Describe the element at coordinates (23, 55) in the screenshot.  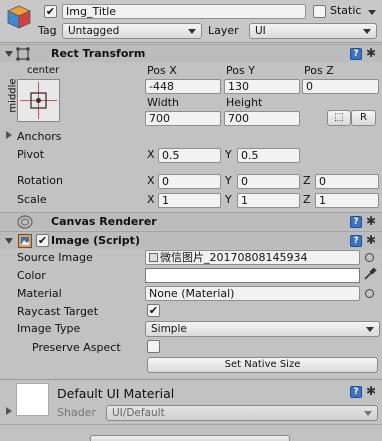
I see `rect-transform-icon` at that location.